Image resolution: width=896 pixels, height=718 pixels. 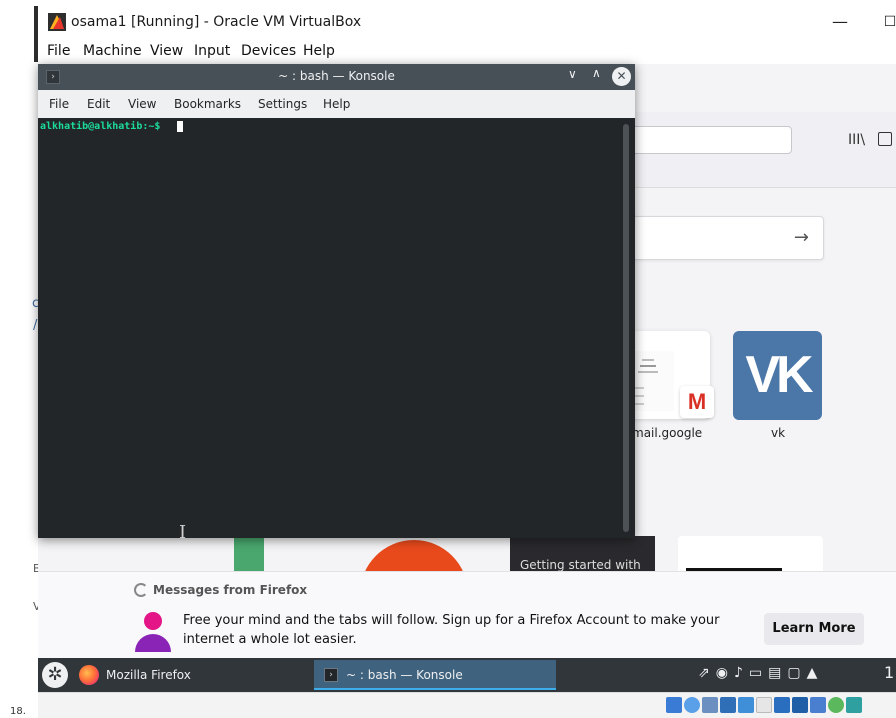 What do you see at coordinates (183, 532) in the screenshot?
I see `text-cursor-icon: I` at bounding box center [183, 532].